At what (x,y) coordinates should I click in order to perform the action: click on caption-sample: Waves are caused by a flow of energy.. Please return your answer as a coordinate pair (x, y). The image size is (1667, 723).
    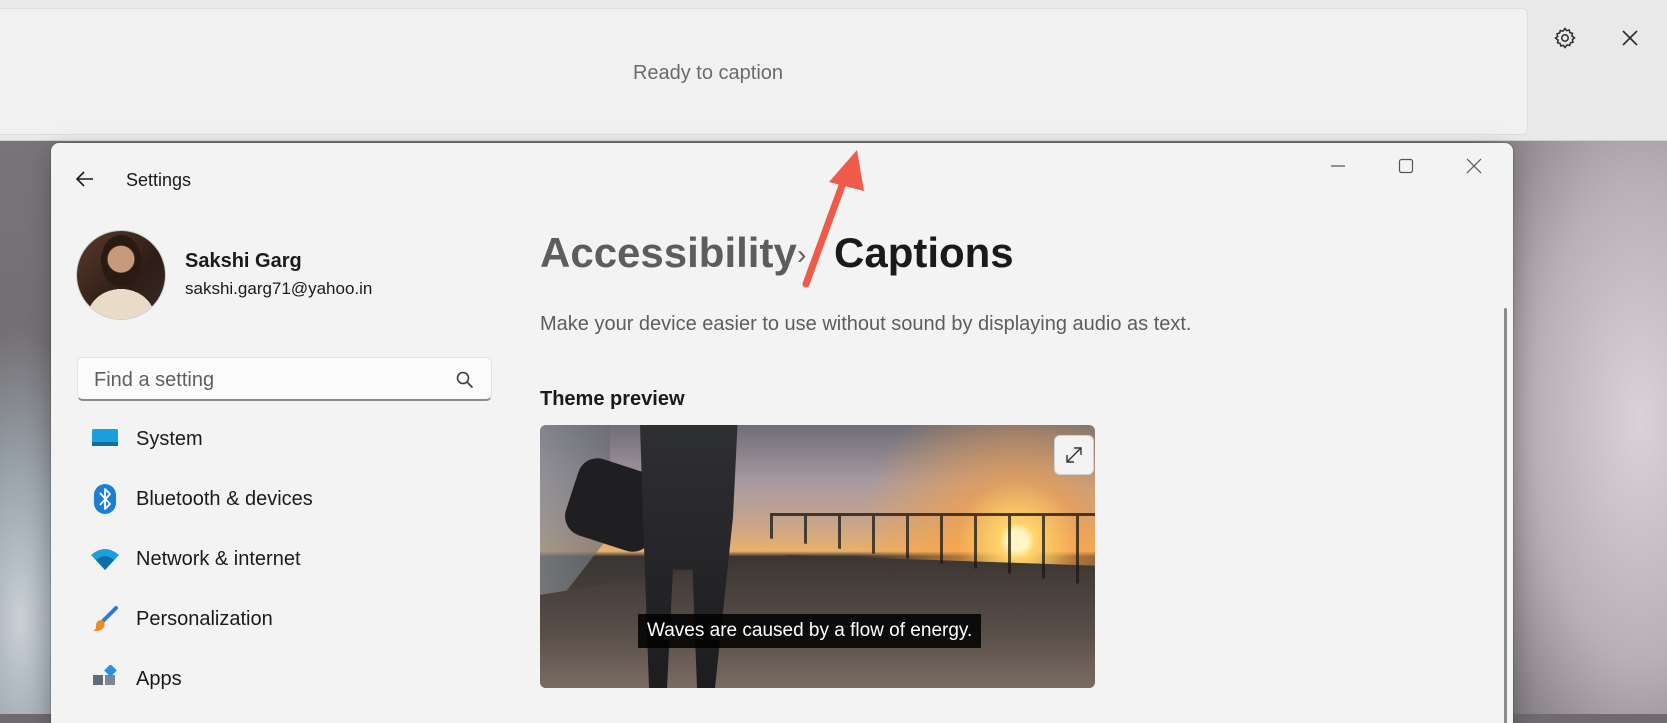
    Looking at the image, I should click on (810, 631).